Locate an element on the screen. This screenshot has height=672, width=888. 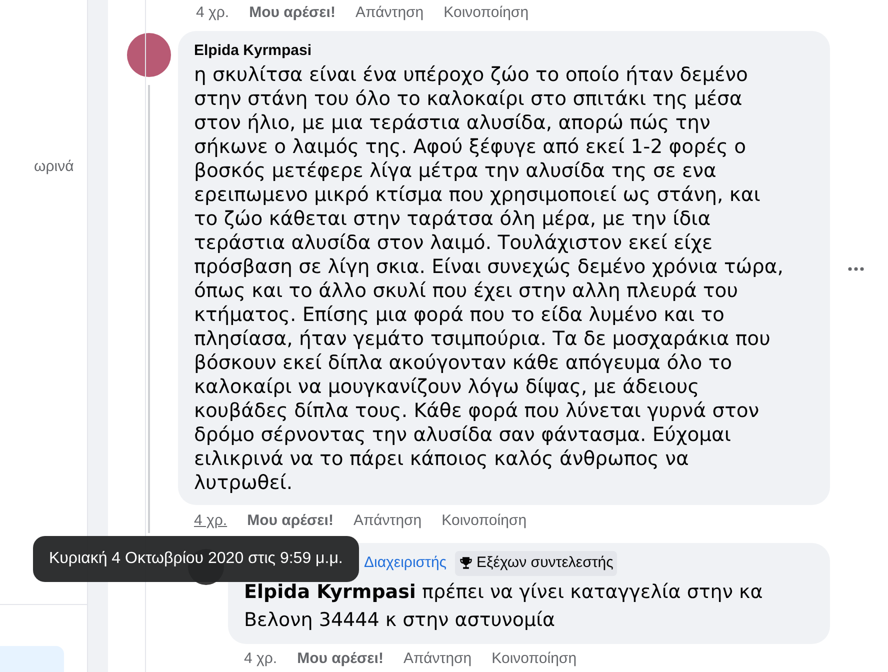
trophy-icon is located at coordinates (465, 563).